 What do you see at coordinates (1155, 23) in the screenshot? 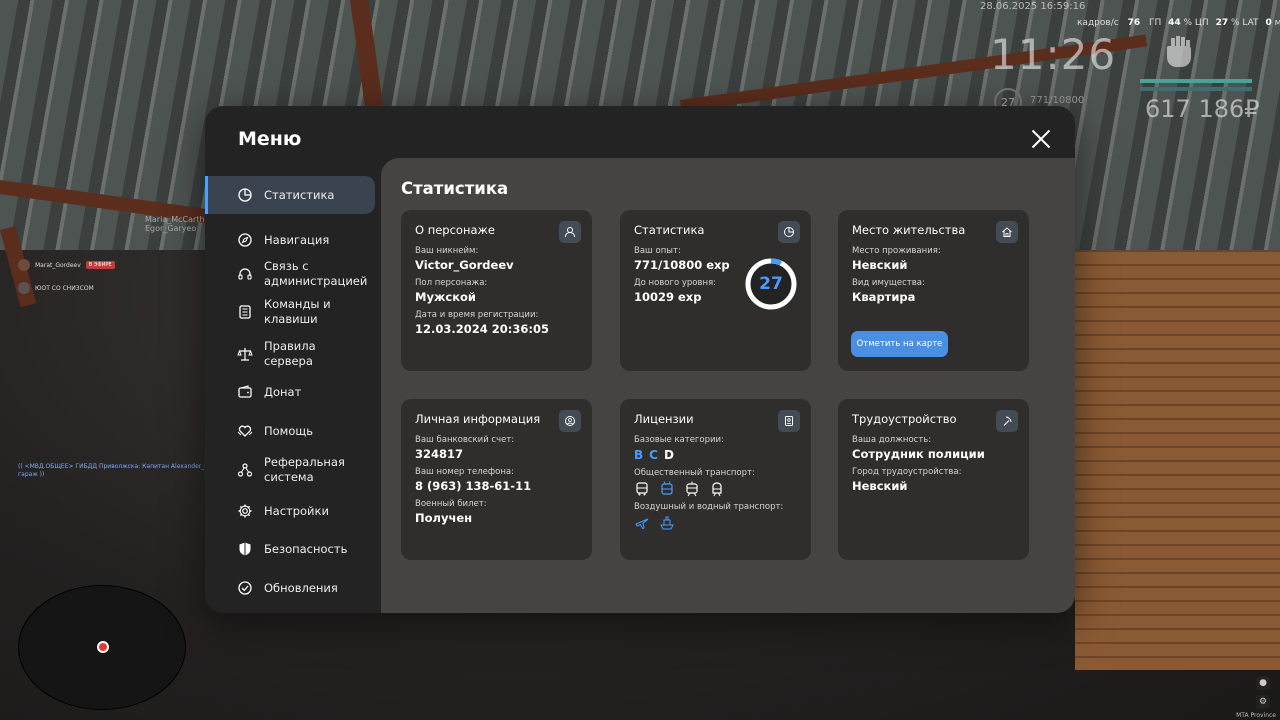
I see `gpu-label: ГП` at bounding box center [1155, 23].